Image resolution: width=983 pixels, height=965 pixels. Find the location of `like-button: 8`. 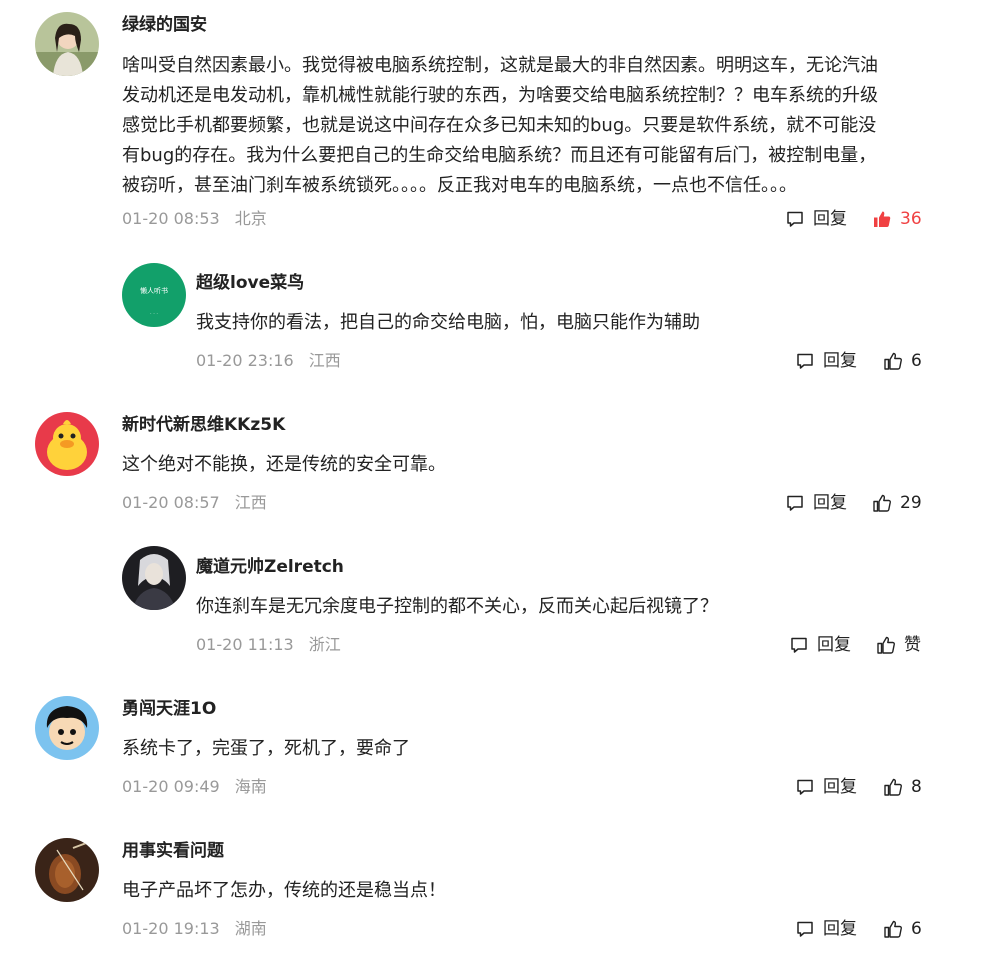

like-button: 8 is located at coordinates (902, 787).